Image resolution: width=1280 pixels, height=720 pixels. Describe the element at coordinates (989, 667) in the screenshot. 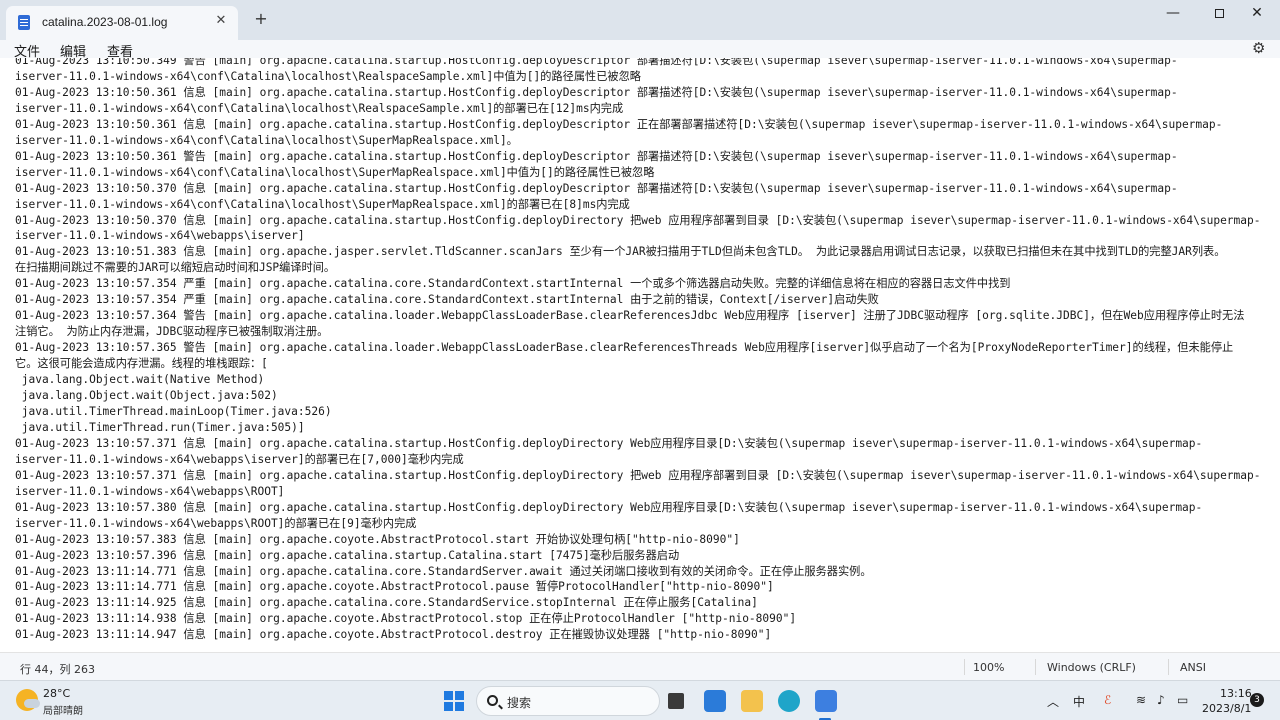

I see `zoom-level: 100%` at that location.